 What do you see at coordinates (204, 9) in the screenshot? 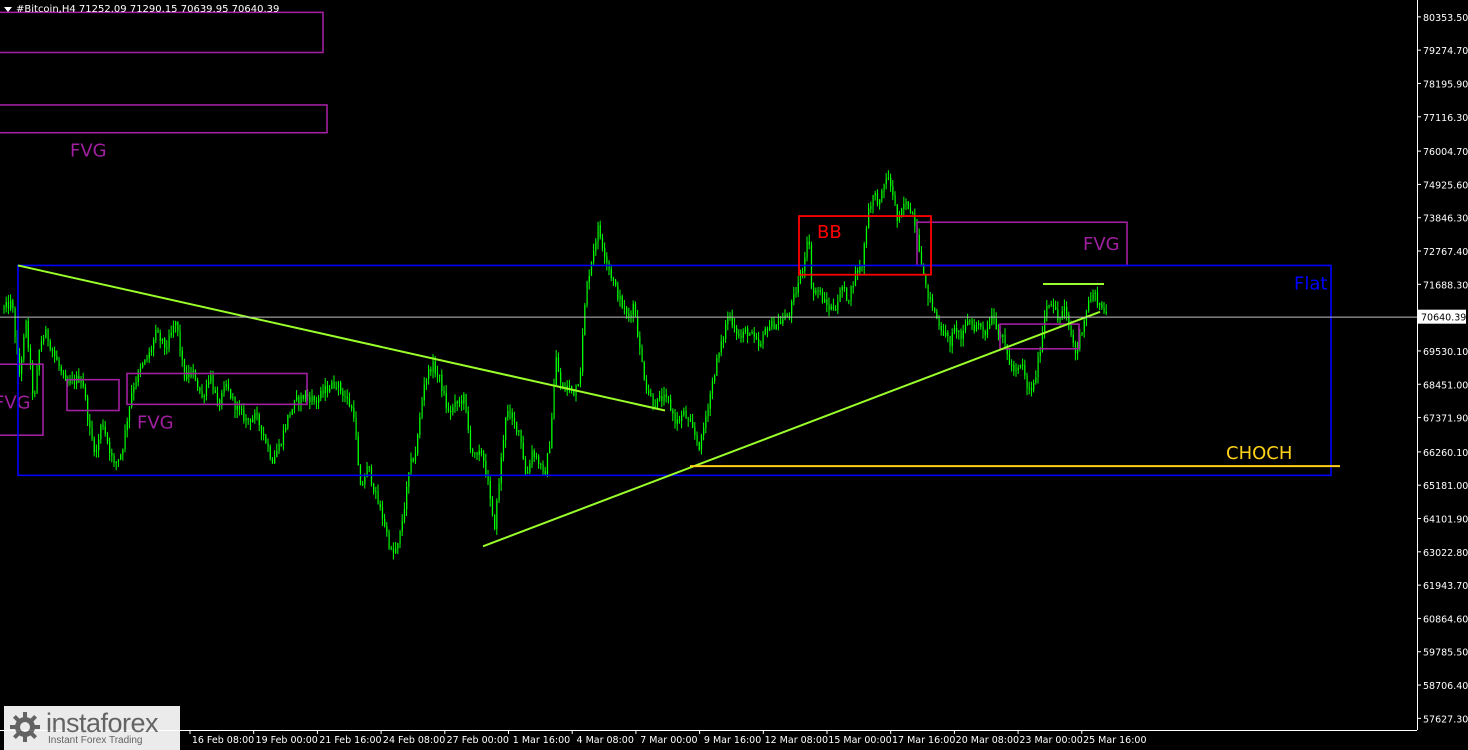
I see `low-value: 70639.95` at bounding box center [204, 9].